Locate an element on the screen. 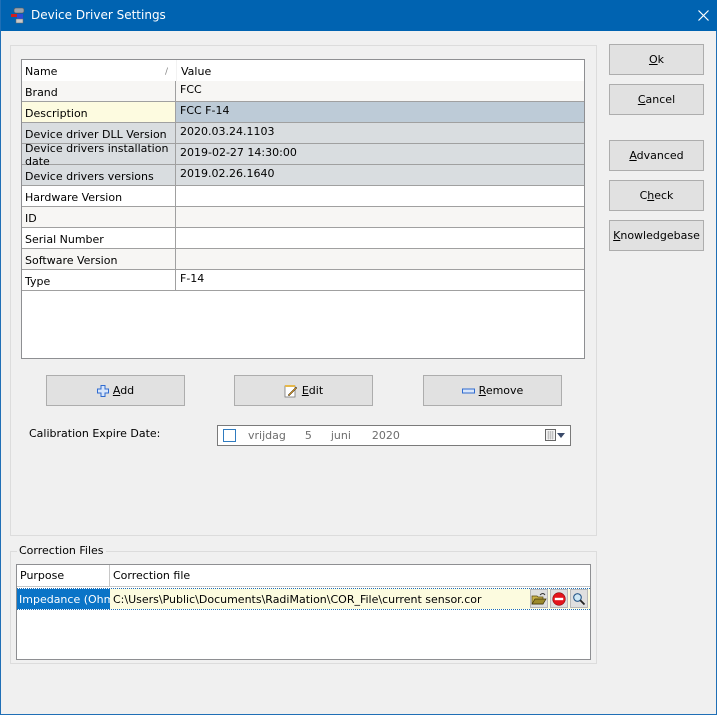  header-value-column: Value is located at coordinates (380, 70).